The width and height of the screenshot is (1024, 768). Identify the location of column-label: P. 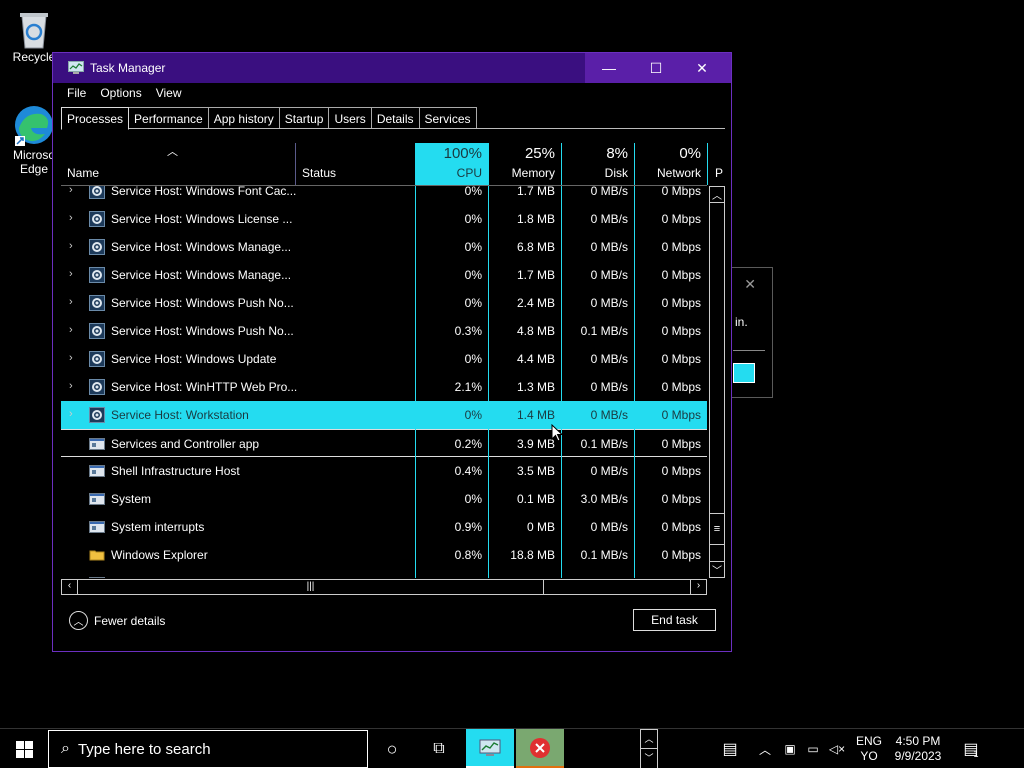
(719, 173).